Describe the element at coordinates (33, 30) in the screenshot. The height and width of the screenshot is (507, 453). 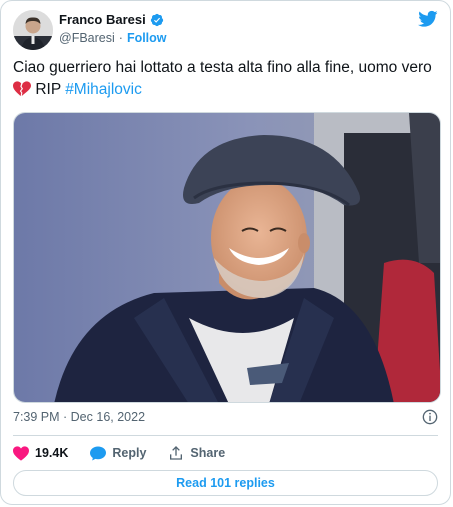
I see `author-avatar` at that location.